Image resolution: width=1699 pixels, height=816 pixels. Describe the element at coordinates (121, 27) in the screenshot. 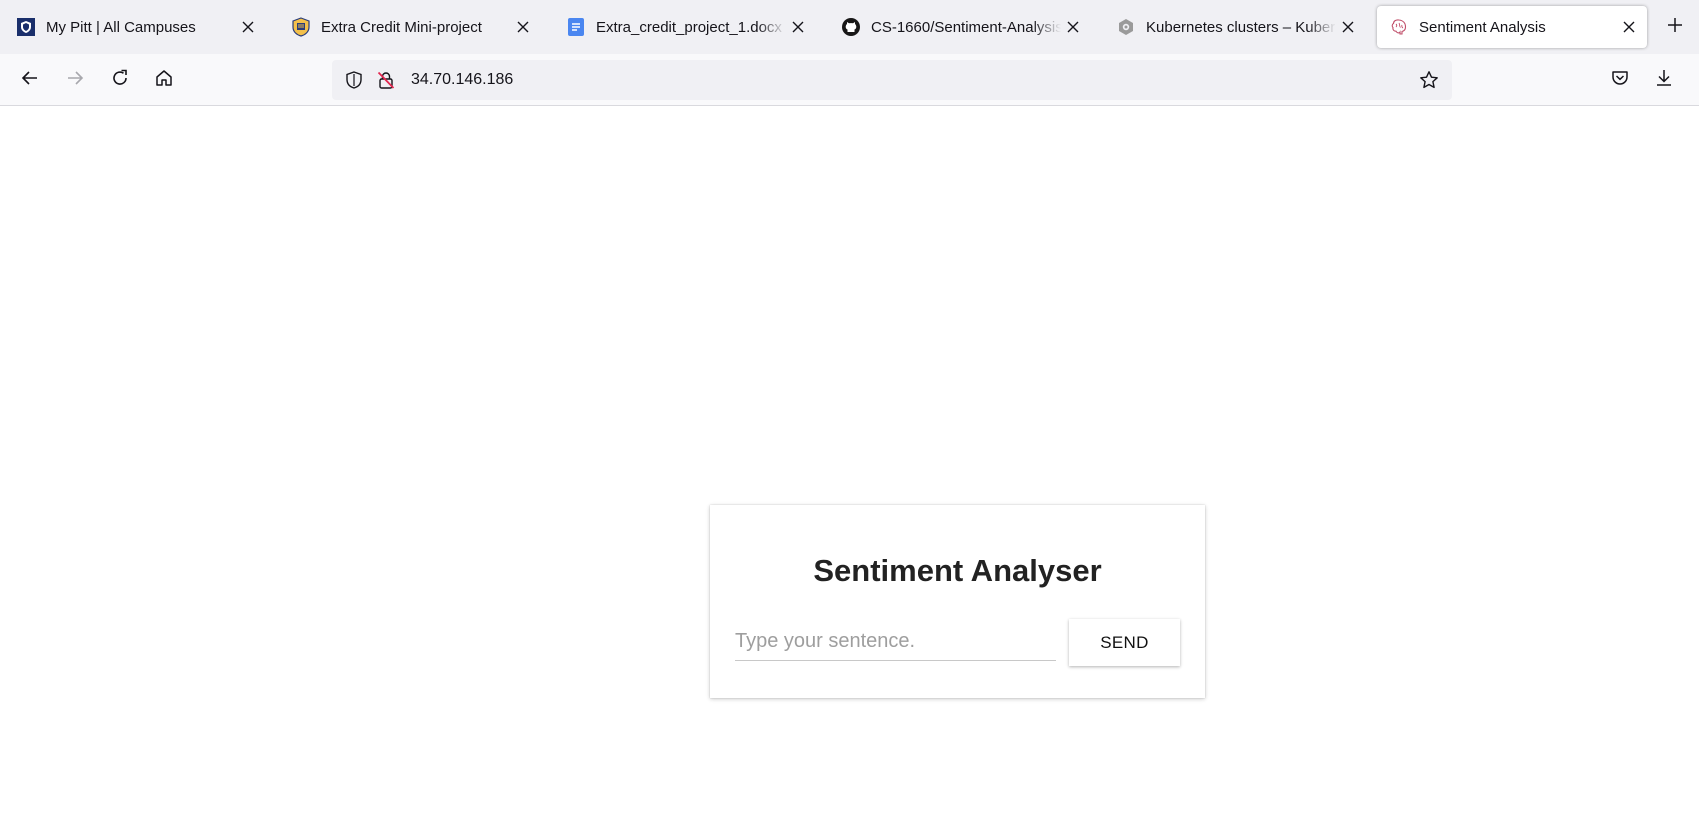

I see `tab-title: My Pitt | All Campuses` at that location.